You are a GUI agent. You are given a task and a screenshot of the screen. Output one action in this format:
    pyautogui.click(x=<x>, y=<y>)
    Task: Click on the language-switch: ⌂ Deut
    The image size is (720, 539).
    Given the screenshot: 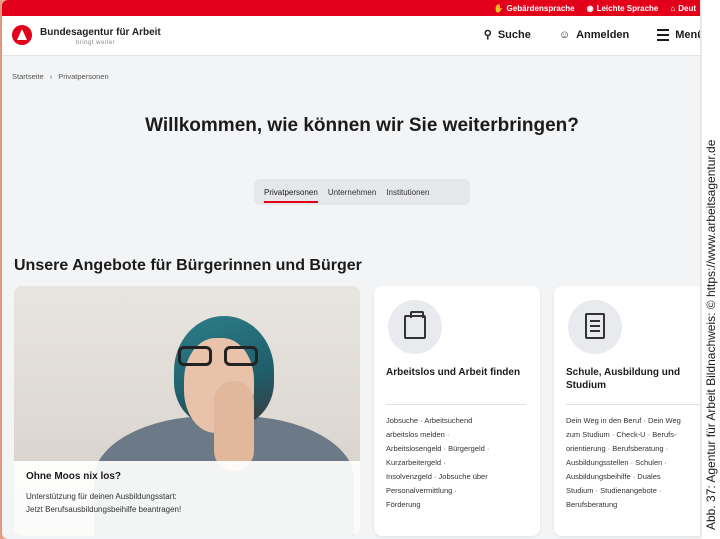 What is the action you would take?
    pyautogui.click(x=683, y=8)
    